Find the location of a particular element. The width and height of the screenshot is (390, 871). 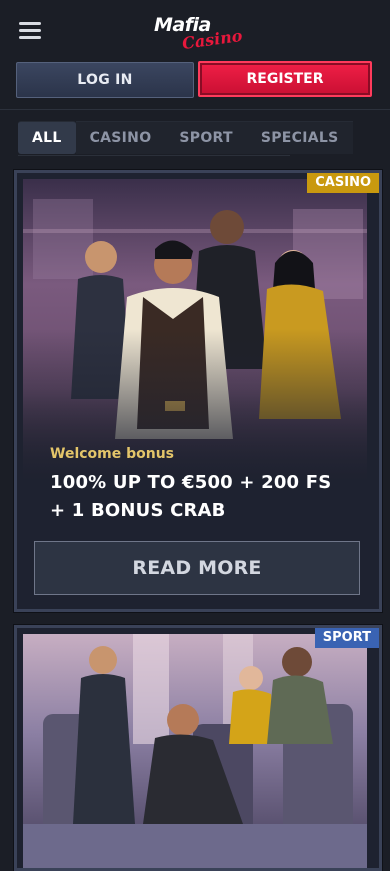

tab-sport: SPORT is located at coordinates (206, 137).